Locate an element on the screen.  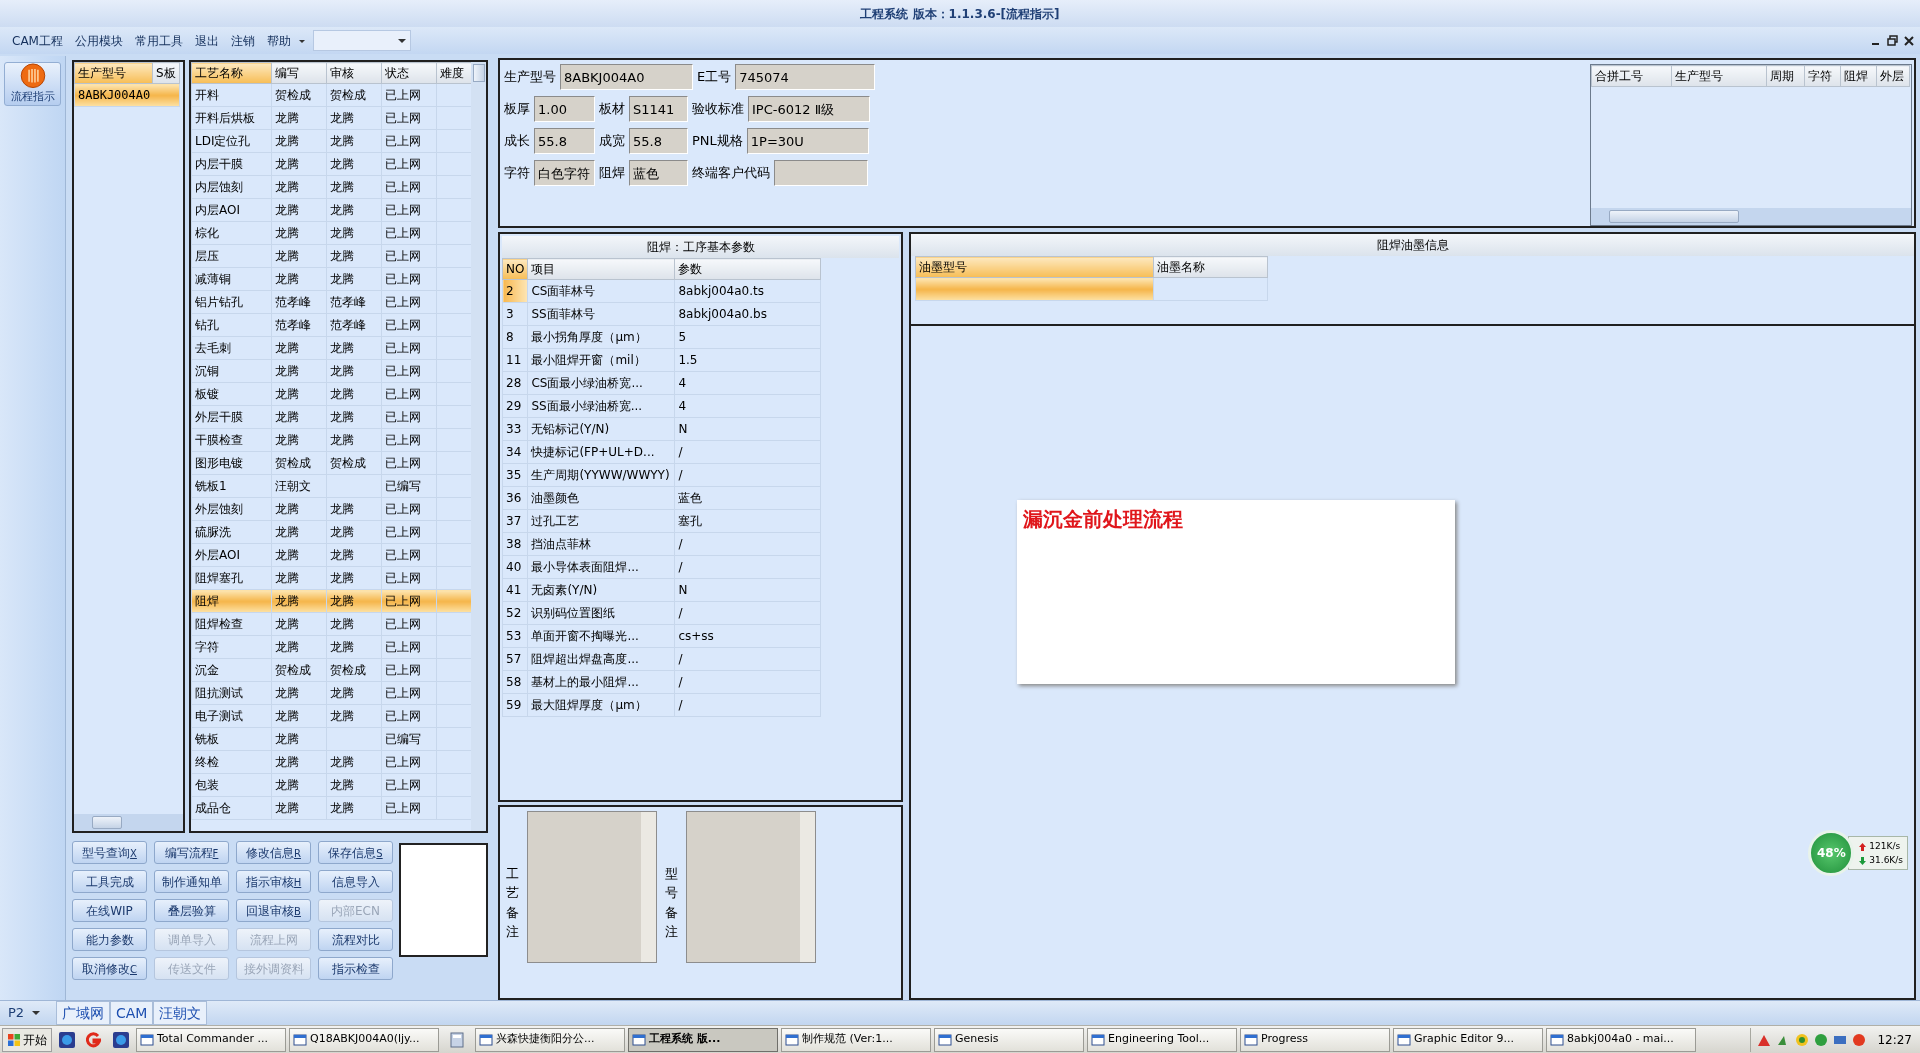
action-button: 指示检查 is located at coordinates (355, 969).